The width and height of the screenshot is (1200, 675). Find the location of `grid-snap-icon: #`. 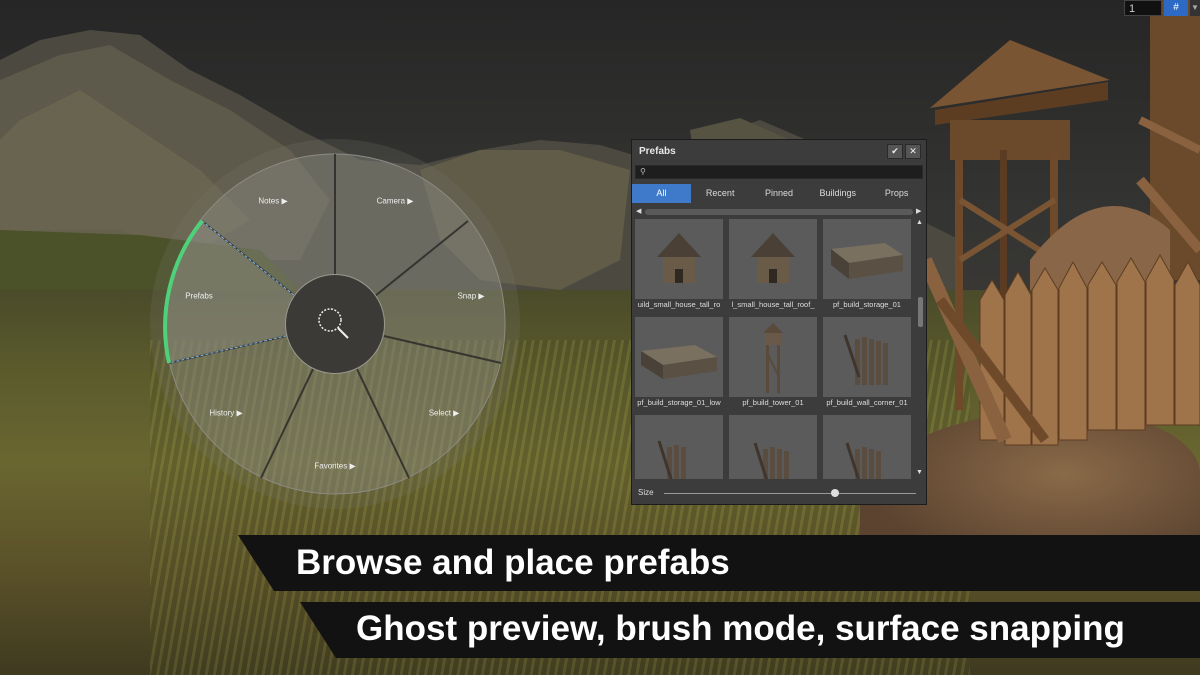

grid-snap-icon: # is located at coordinates (1176, 8).